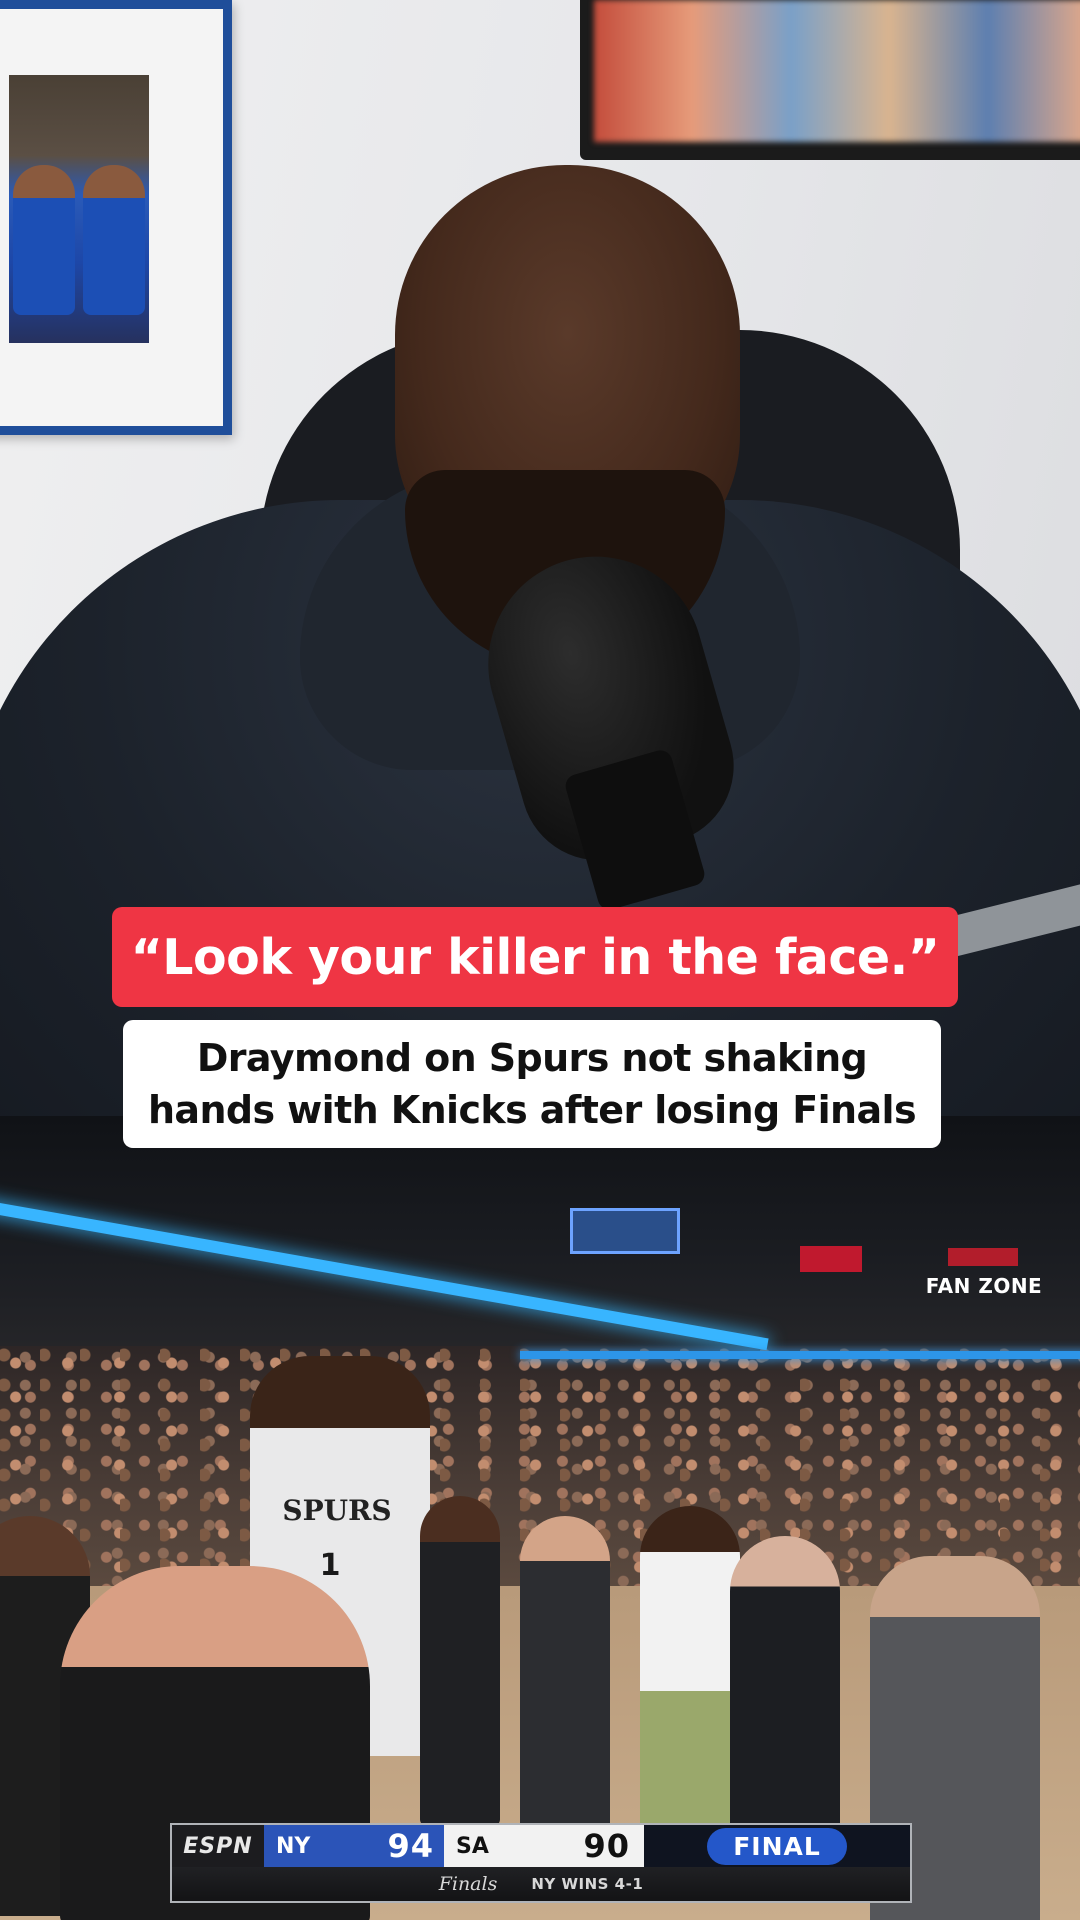 The height and width of the screenshot is (1920, 1080). What do you see at coordinates (114, 240) in the screenshot?
I see `photo-player-right` at bounding box center [114, 240].